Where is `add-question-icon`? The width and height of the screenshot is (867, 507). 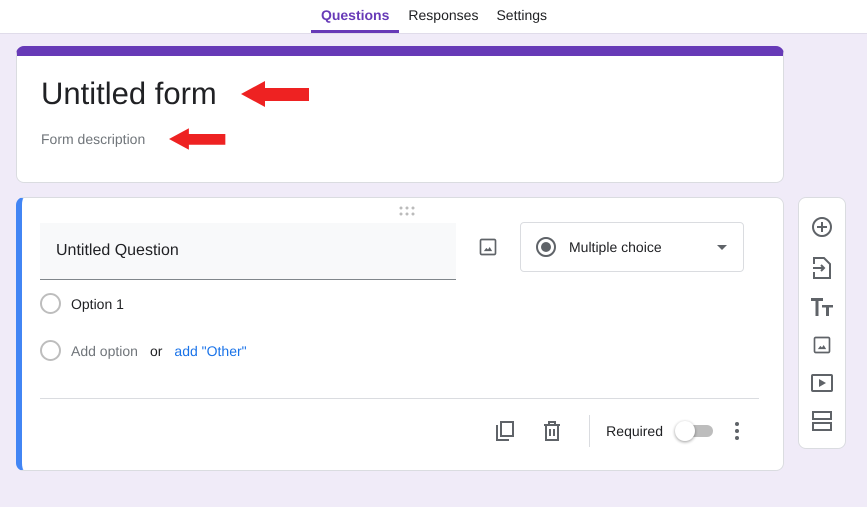 add-question-icon is located at coordinates (822, 227).